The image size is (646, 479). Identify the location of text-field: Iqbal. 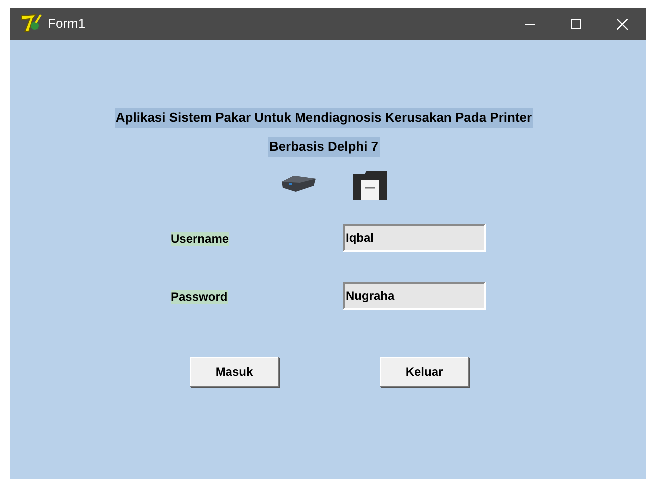
(414, 238).